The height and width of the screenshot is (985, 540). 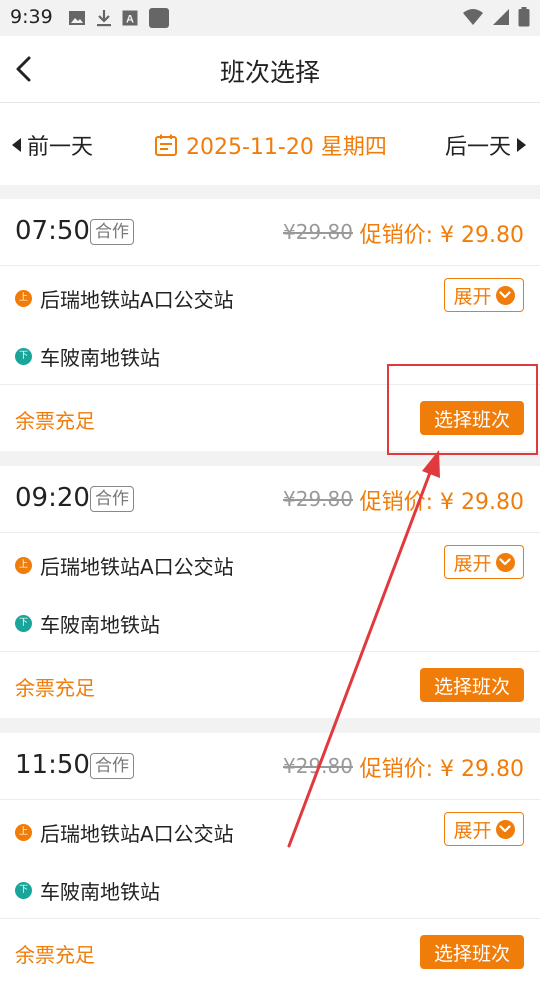 What do you see at coordinates (166, 145) in the screenshot?
I see `calendar-icon` at bounding box center [166, 145].